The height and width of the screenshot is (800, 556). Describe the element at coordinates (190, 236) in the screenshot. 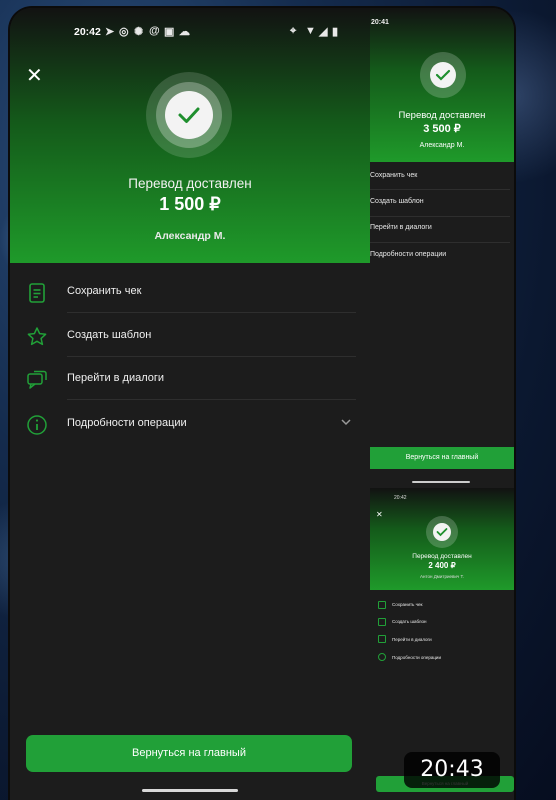

I see `recipient-name: Александр М.` at that location.